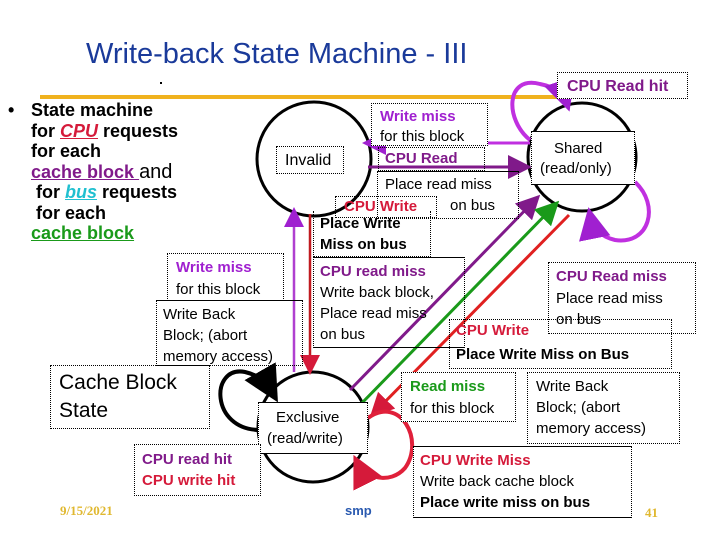  I want to click on label-cpu-read-hit: CPU Read hit, so click(622, 85).